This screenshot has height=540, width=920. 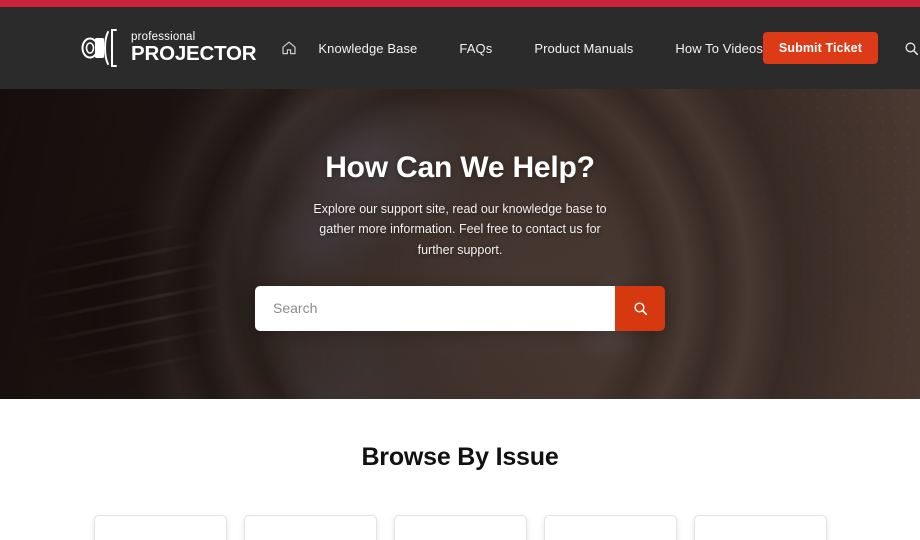 What do you see at coordinates (367, 48) in the screenshot?
I see `nav-item-knowledge-base: Knowledge Base` at bounding box center [367, 48].